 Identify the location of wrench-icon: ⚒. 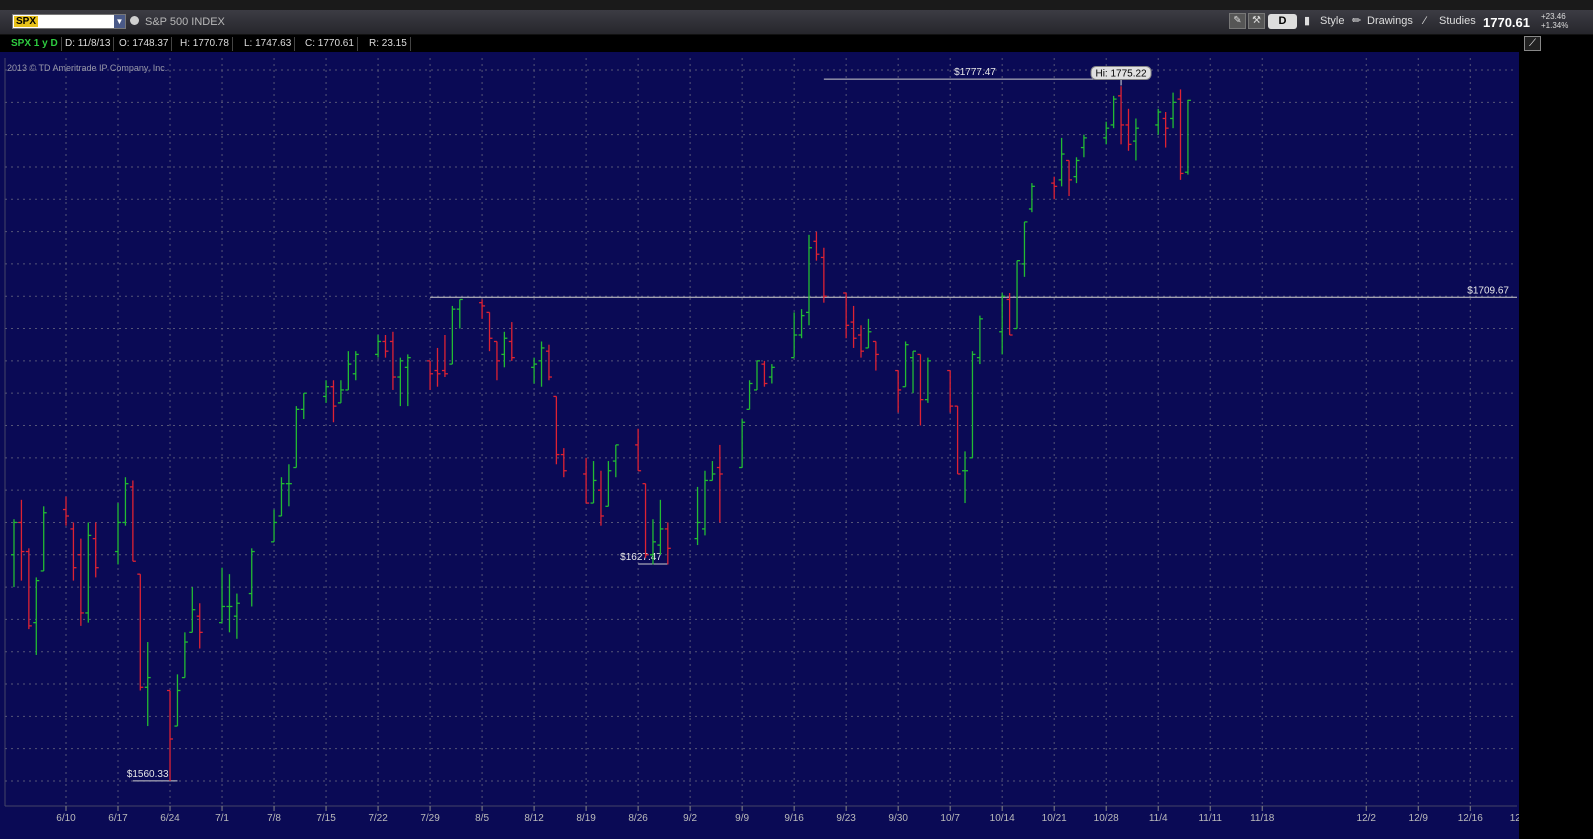
(1256, 21).